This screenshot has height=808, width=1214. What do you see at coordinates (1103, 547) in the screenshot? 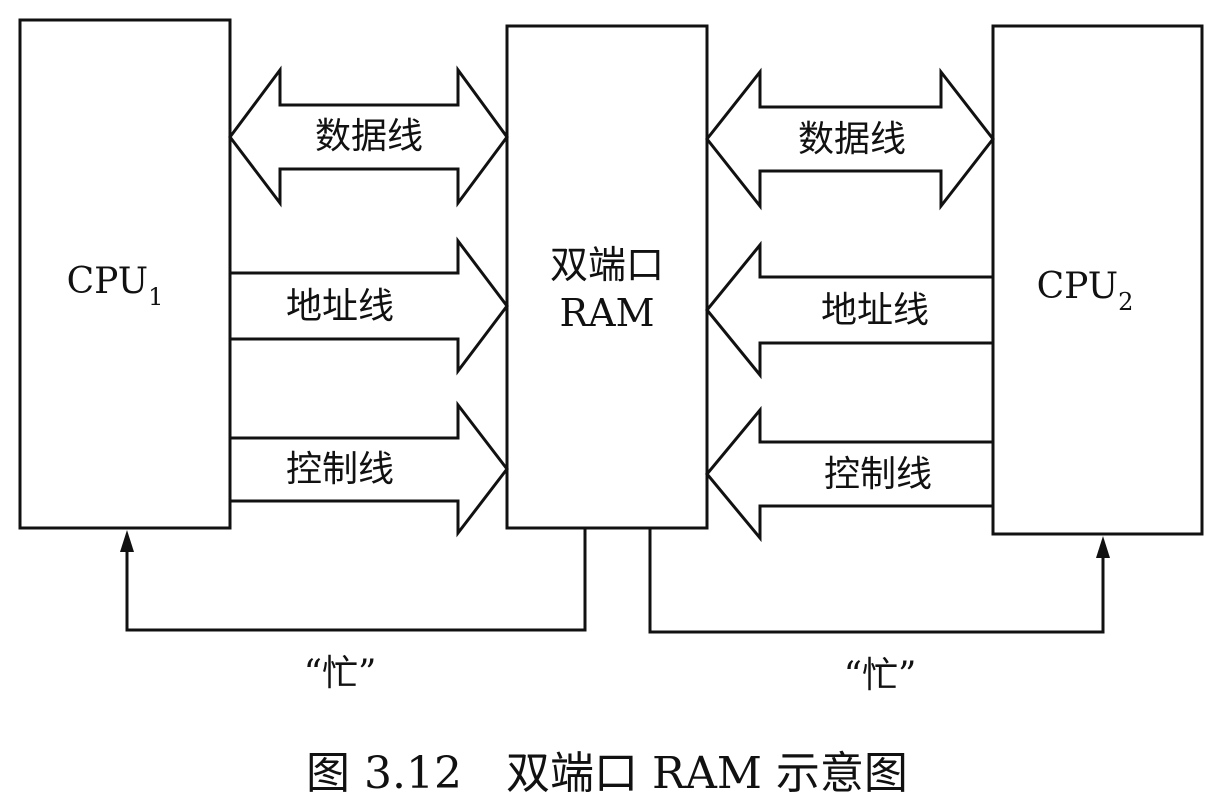
I see `busy-arrowhead-right` at bounding box center [1103, 547].